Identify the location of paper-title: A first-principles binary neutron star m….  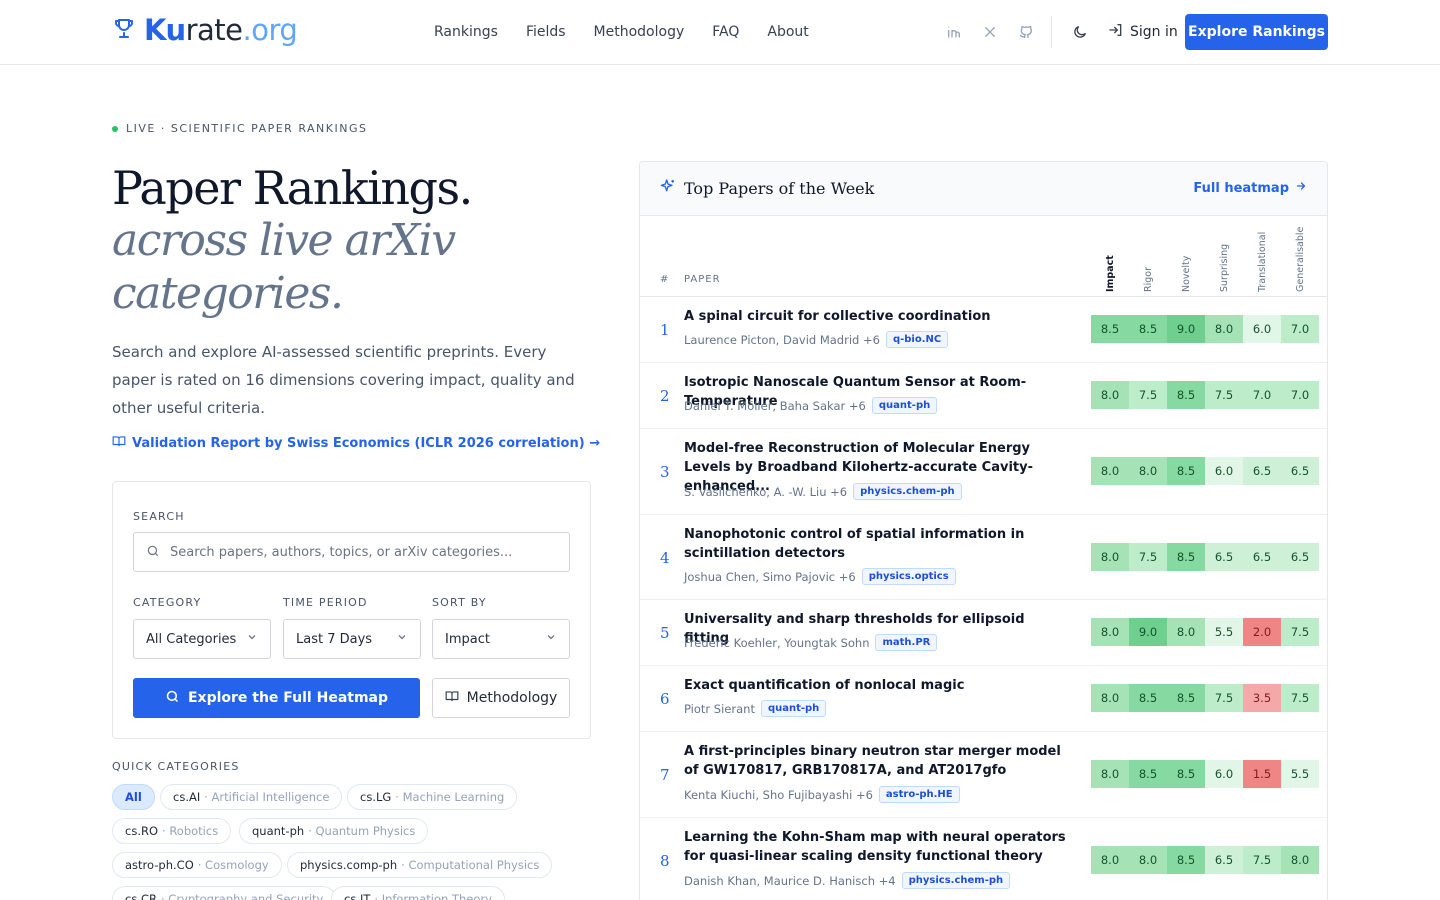
(879, 761).